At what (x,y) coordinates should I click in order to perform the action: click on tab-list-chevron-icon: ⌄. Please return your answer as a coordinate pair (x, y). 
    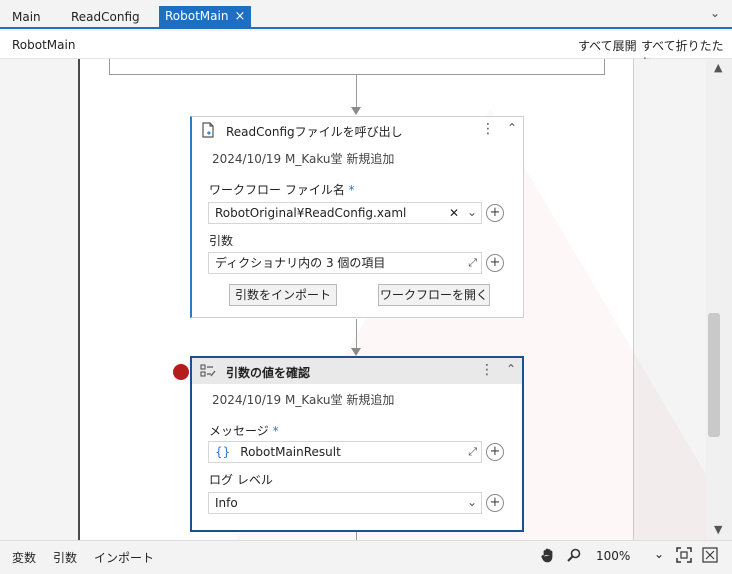
    Looking at the image, I should click on (715, 13).